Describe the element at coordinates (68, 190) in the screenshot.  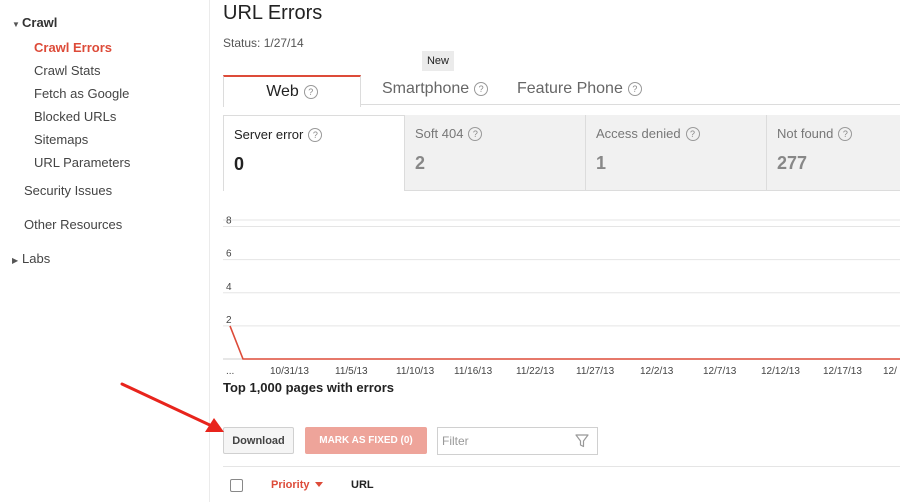
I see `sidebar-item-security-issues: Security Issues` at that location.